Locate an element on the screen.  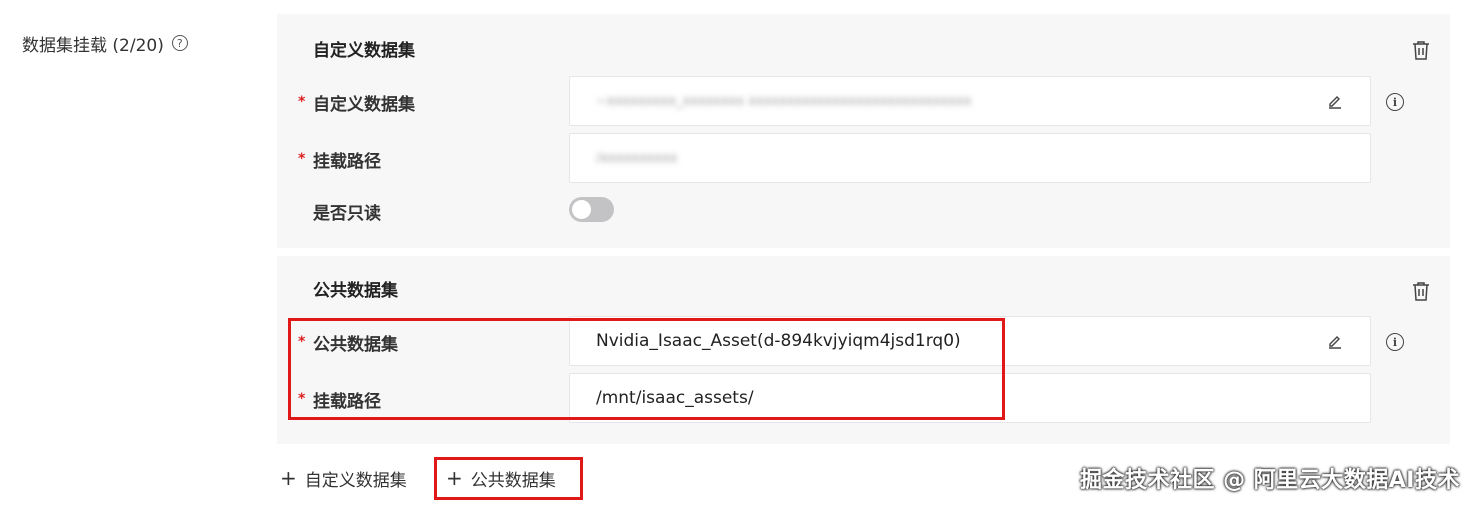
help-icon: ? is located at coordinates (179, 43).